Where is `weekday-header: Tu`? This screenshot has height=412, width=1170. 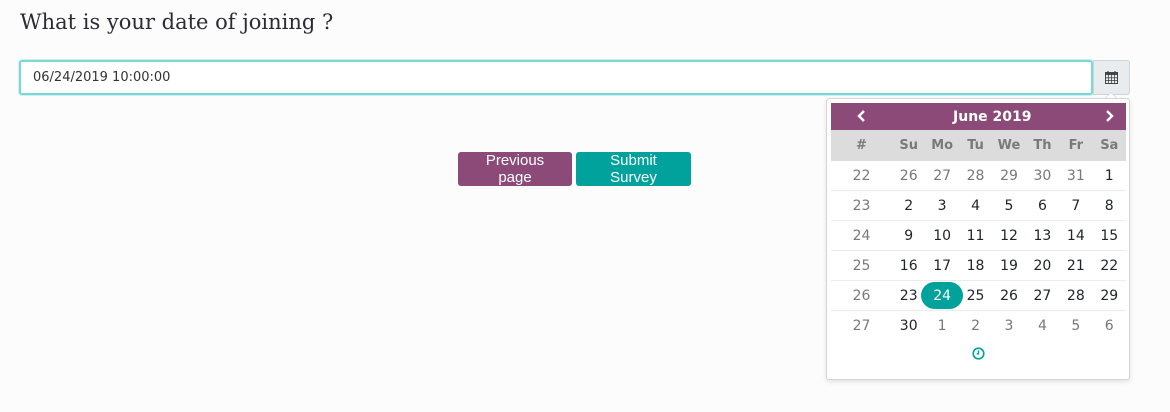 weekday-header: Tu is located at coordinates (975, 145).